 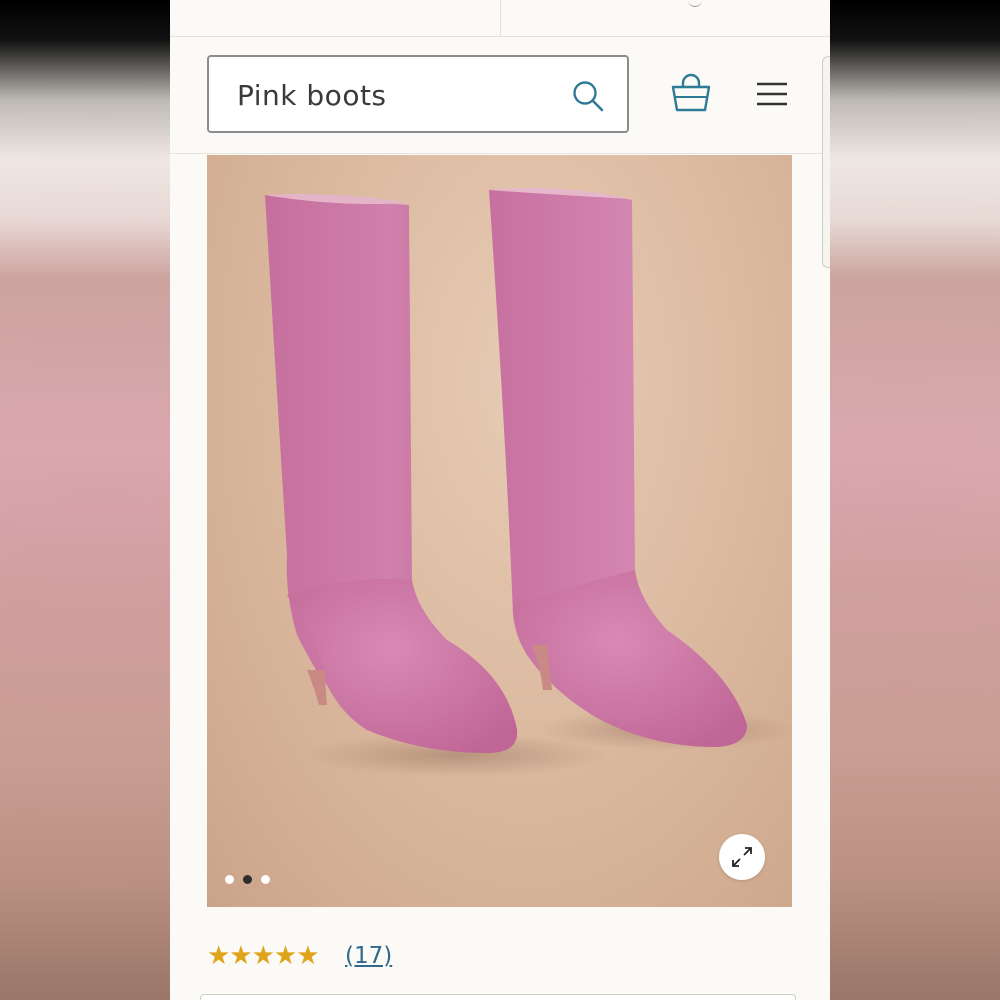 I want to click on search-icon, so click(x=588, y=96).